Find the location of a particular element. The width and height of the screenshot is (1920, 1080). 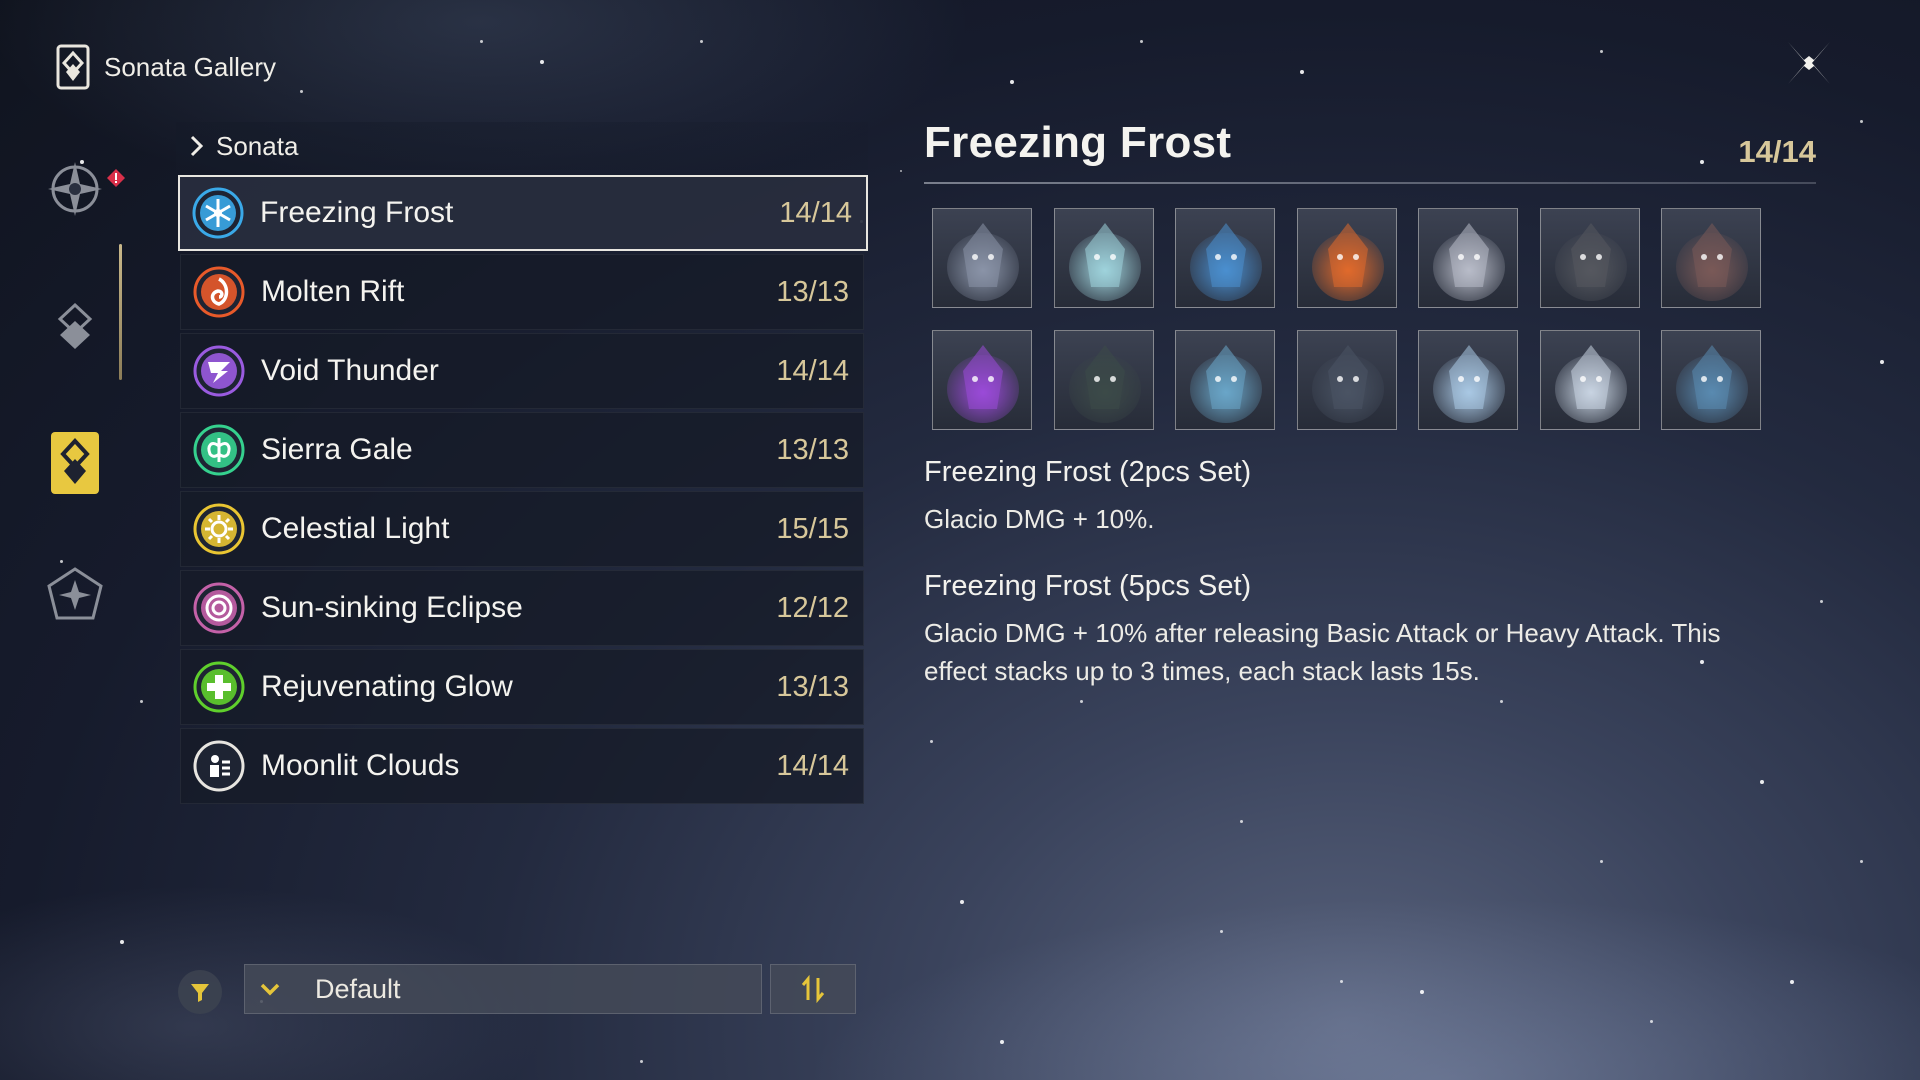

alert-badge-icon is located at coordinates (116, 178).